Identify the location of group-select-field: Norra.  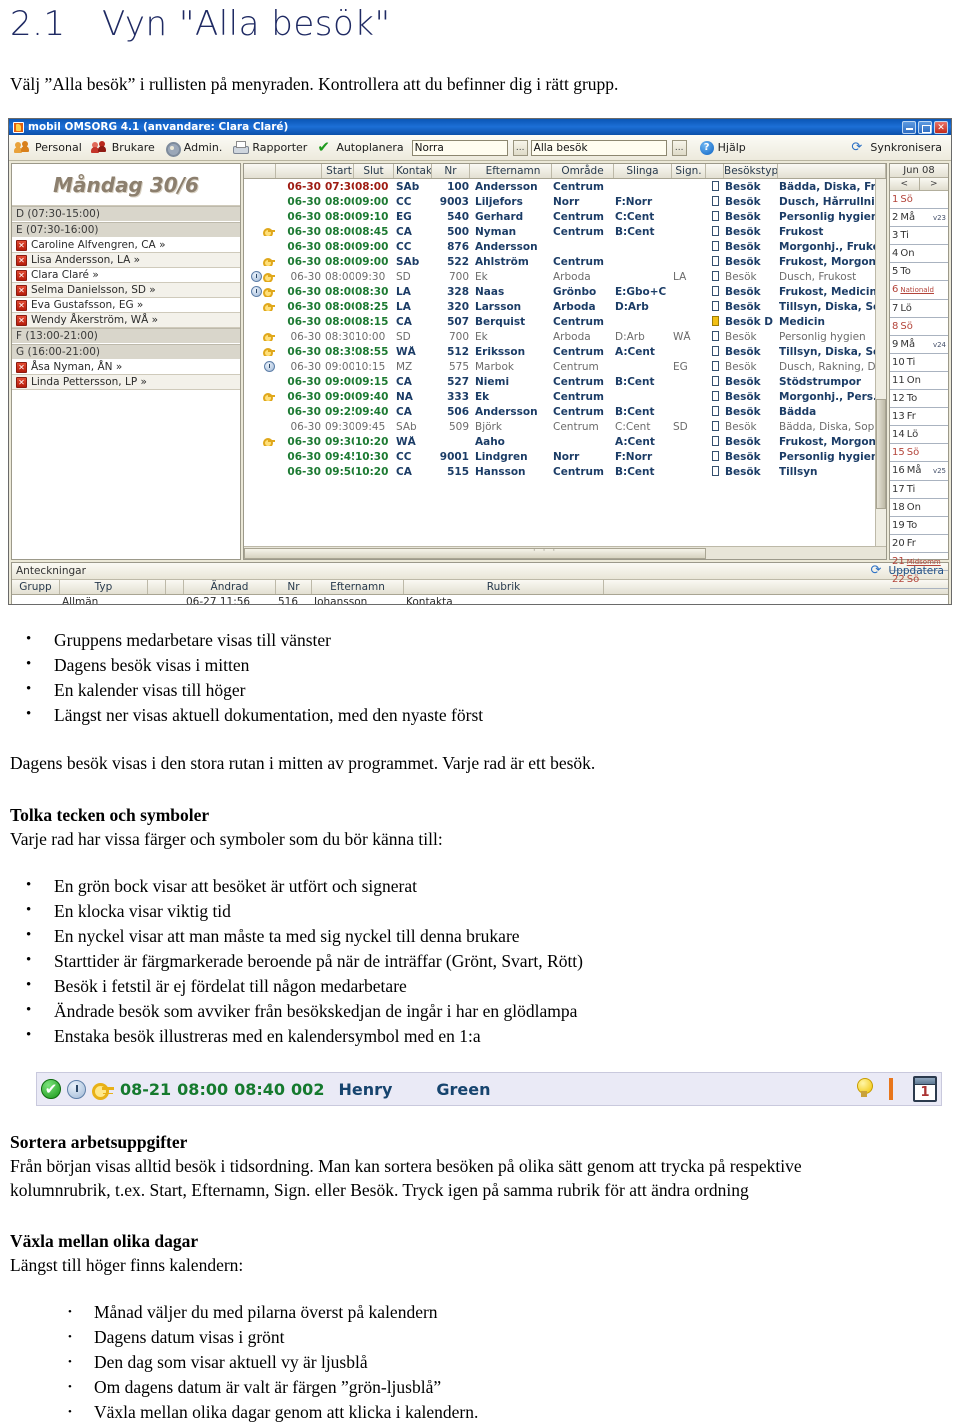
(459, 147).